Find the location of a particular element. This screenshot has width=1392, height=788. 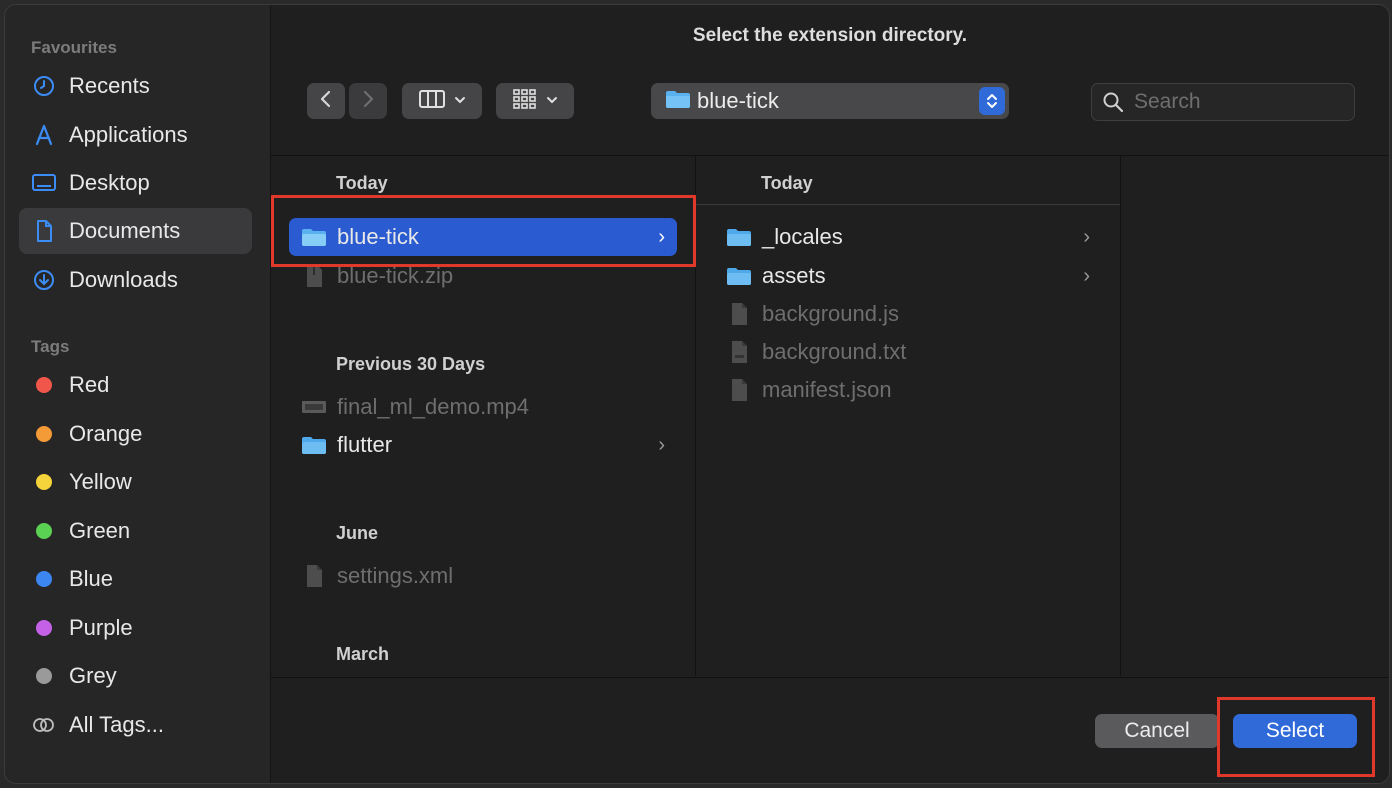

all-tags-icon is located at coordinates (44, 725).